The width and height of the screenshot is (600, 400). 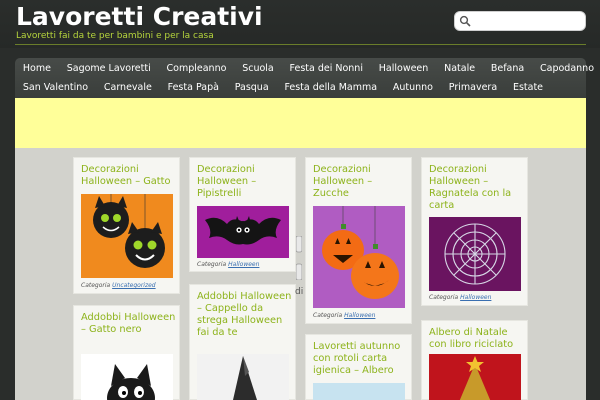 What do you see at coordinates (361, 182) in the screenshot?
I see `post-title: Decorazioni Halloween – Zucche` at bounding box center [361, 182].